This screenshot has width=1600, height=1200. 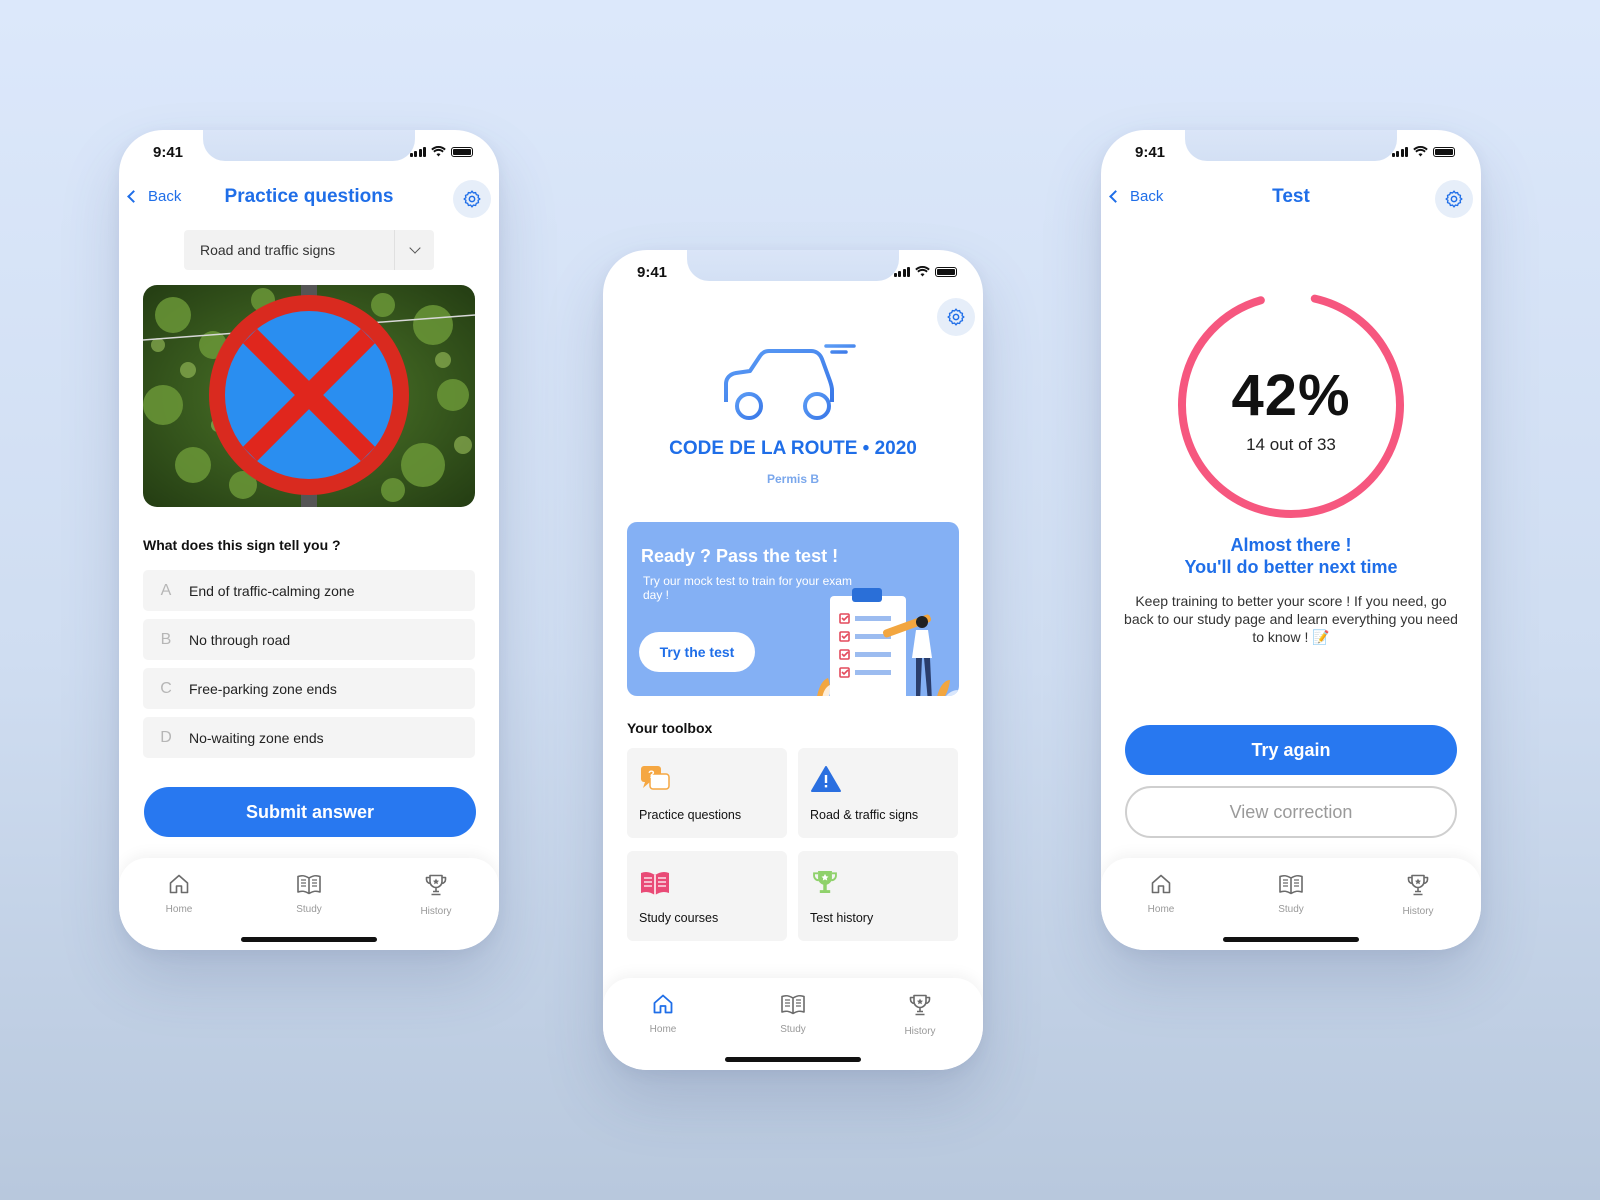 What do you see at coordinates (1291, 812) in the screenshot?
I see `view-correction-button: View correction` at bounding box center [1291, 812].